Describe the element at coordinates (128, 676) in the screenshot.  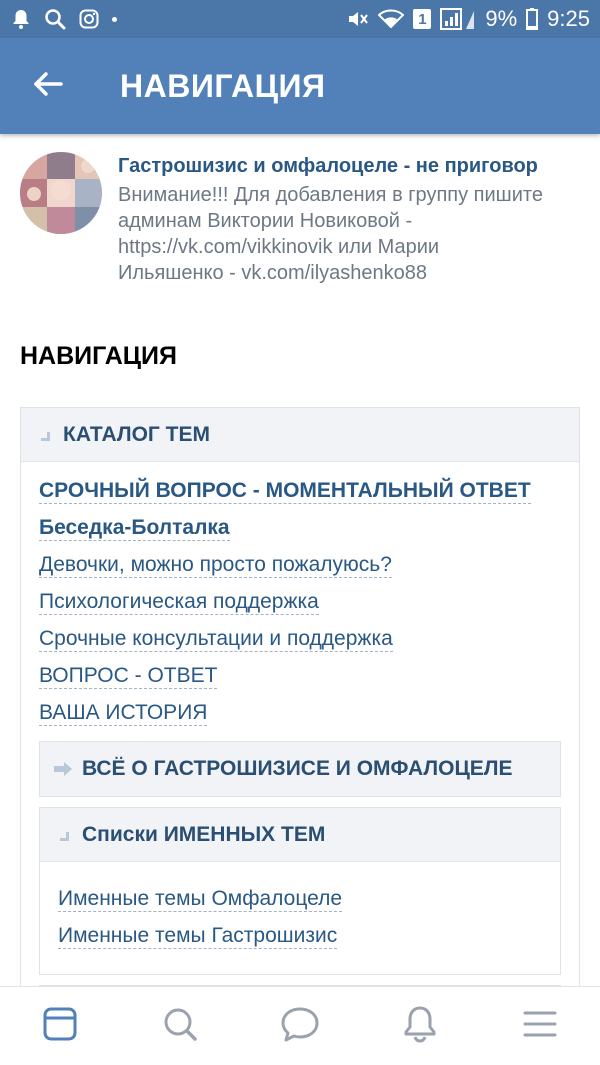
I see `topic-link: ВОПРОС - ОТВЕТ` at that location.